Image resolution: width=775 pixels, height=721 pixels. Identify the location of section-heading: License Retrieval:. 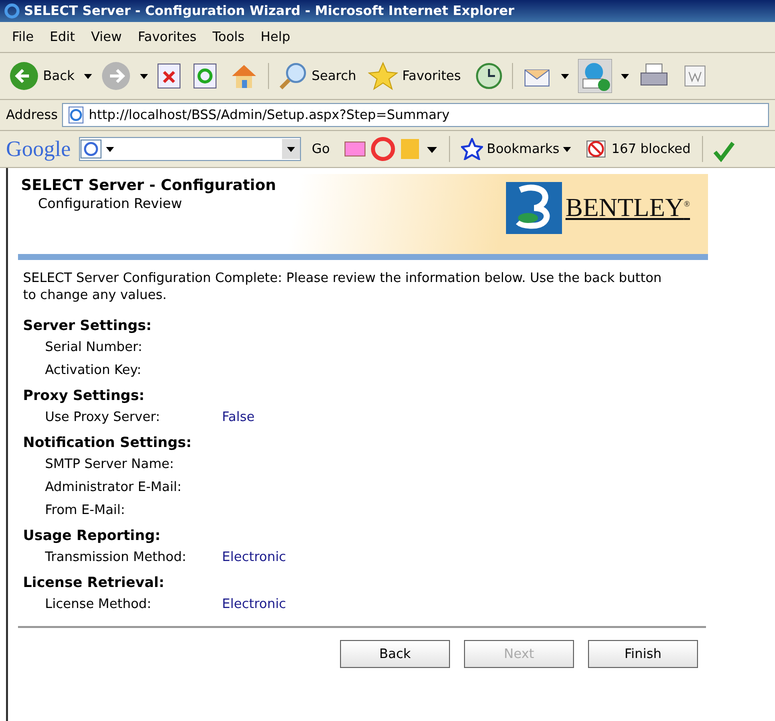
(94, 583).